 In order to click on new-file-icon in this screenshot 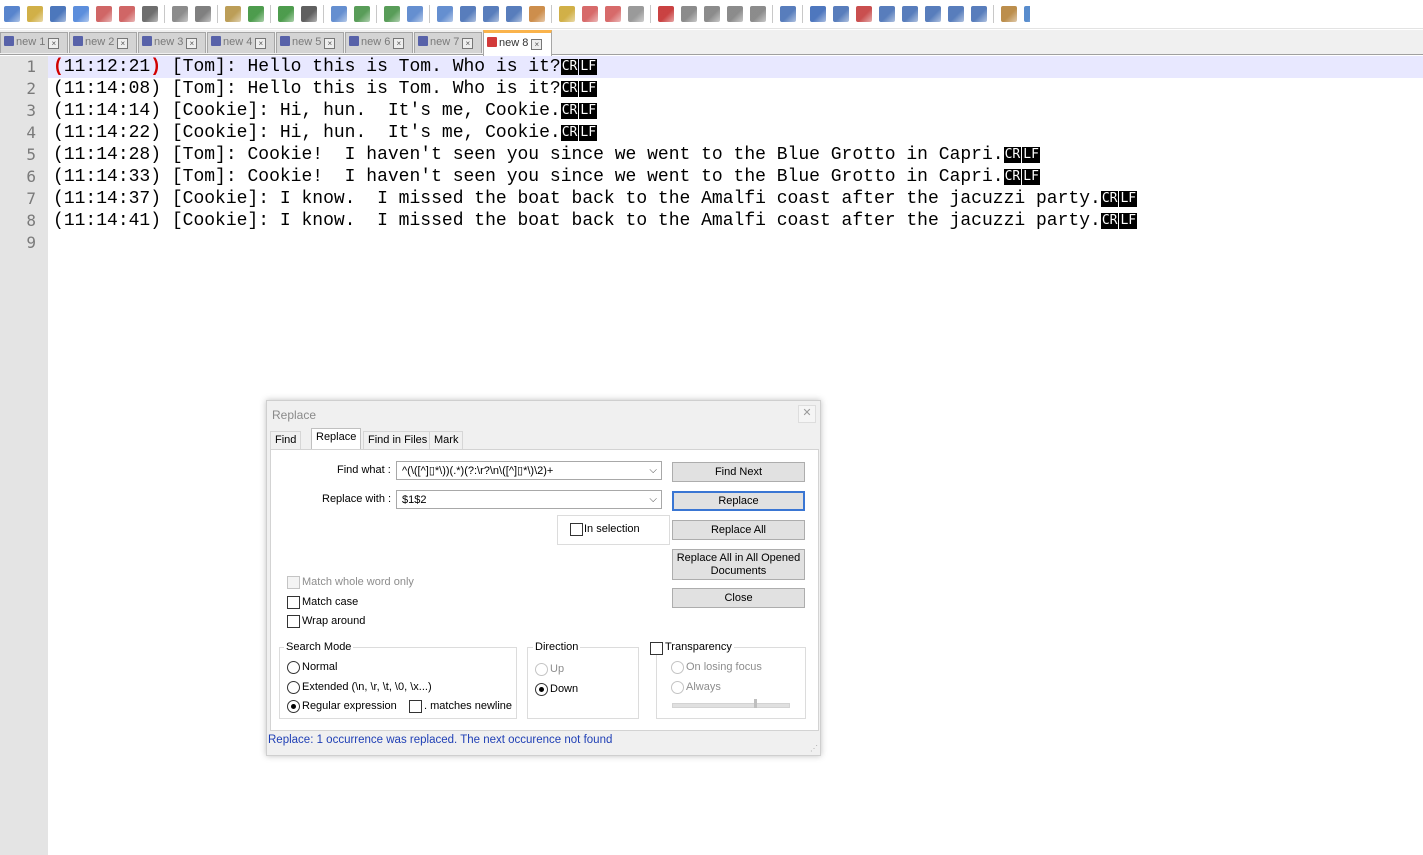, I will do `click(12, 14)`.